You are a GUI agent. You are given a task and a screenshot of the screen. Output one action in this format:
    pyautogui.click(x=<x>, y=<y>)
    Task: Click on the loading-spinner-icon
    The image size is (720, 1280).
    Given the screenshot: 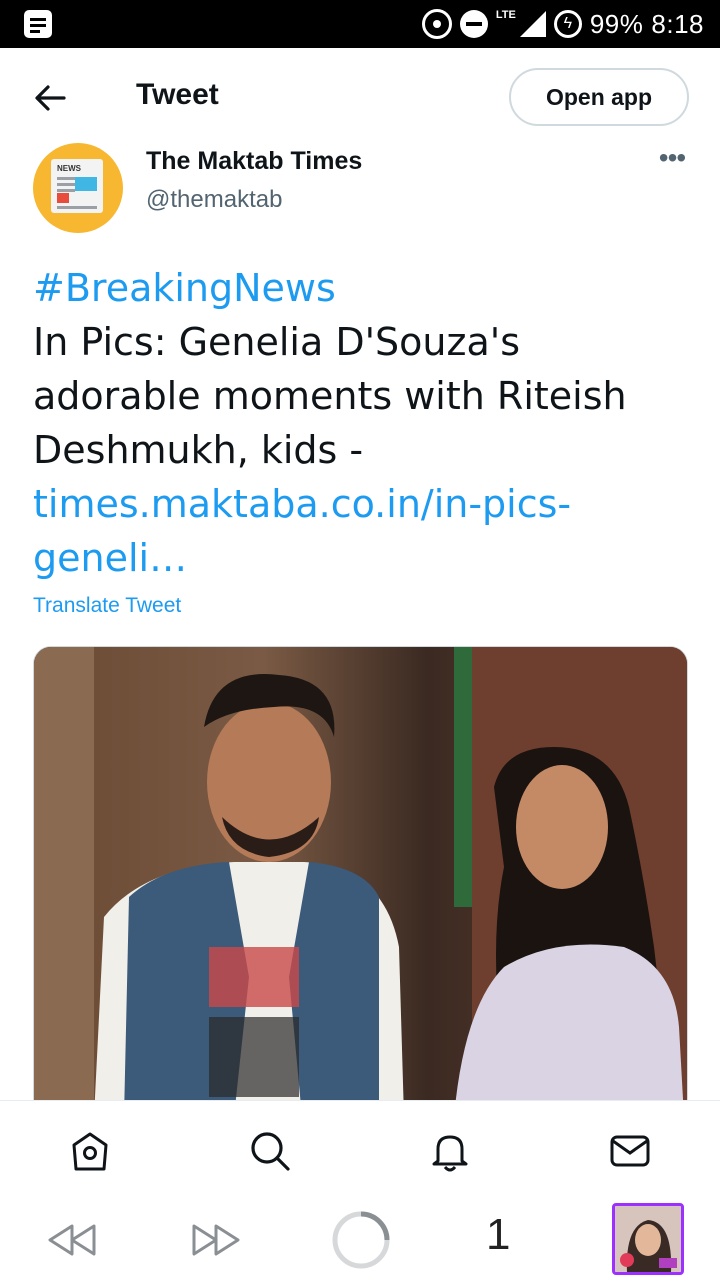 What is the action you would take?
    pyautogui.click(x=361, y=1240)
    